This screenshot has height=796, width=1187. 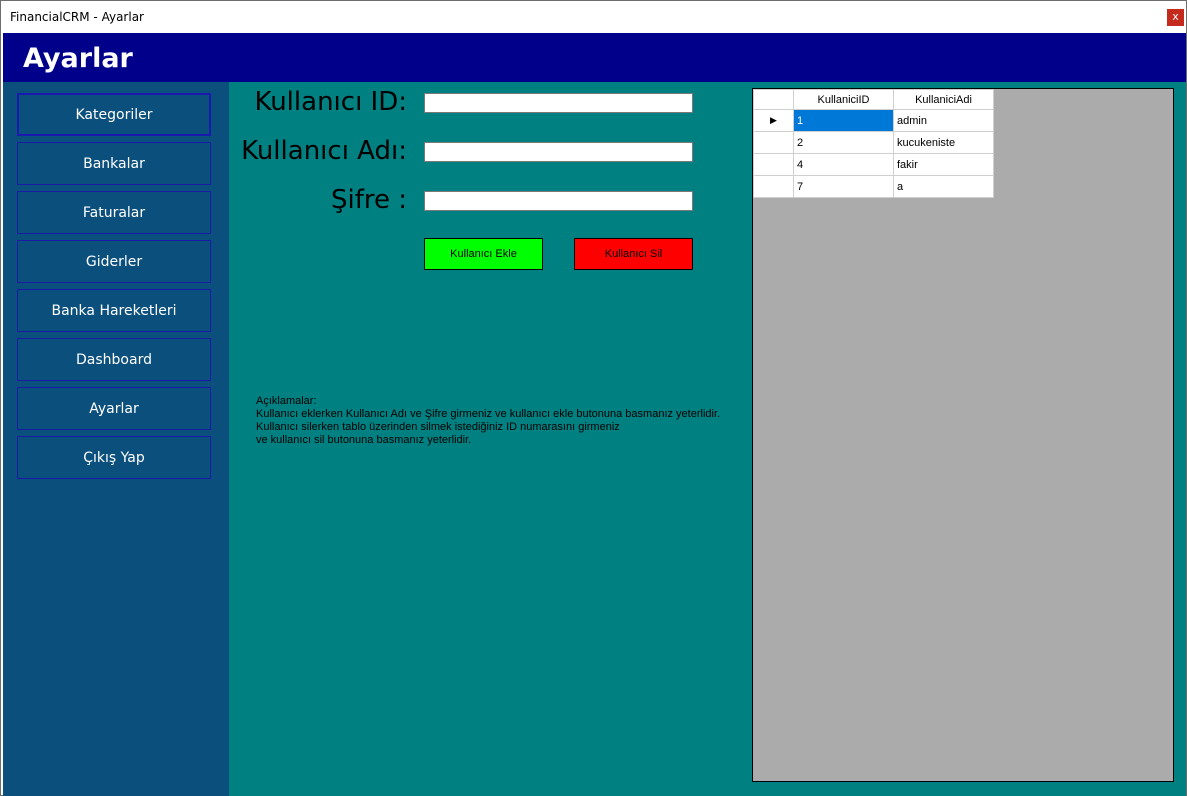 I want to click on row-header-corner, so click(x=773, y=99).